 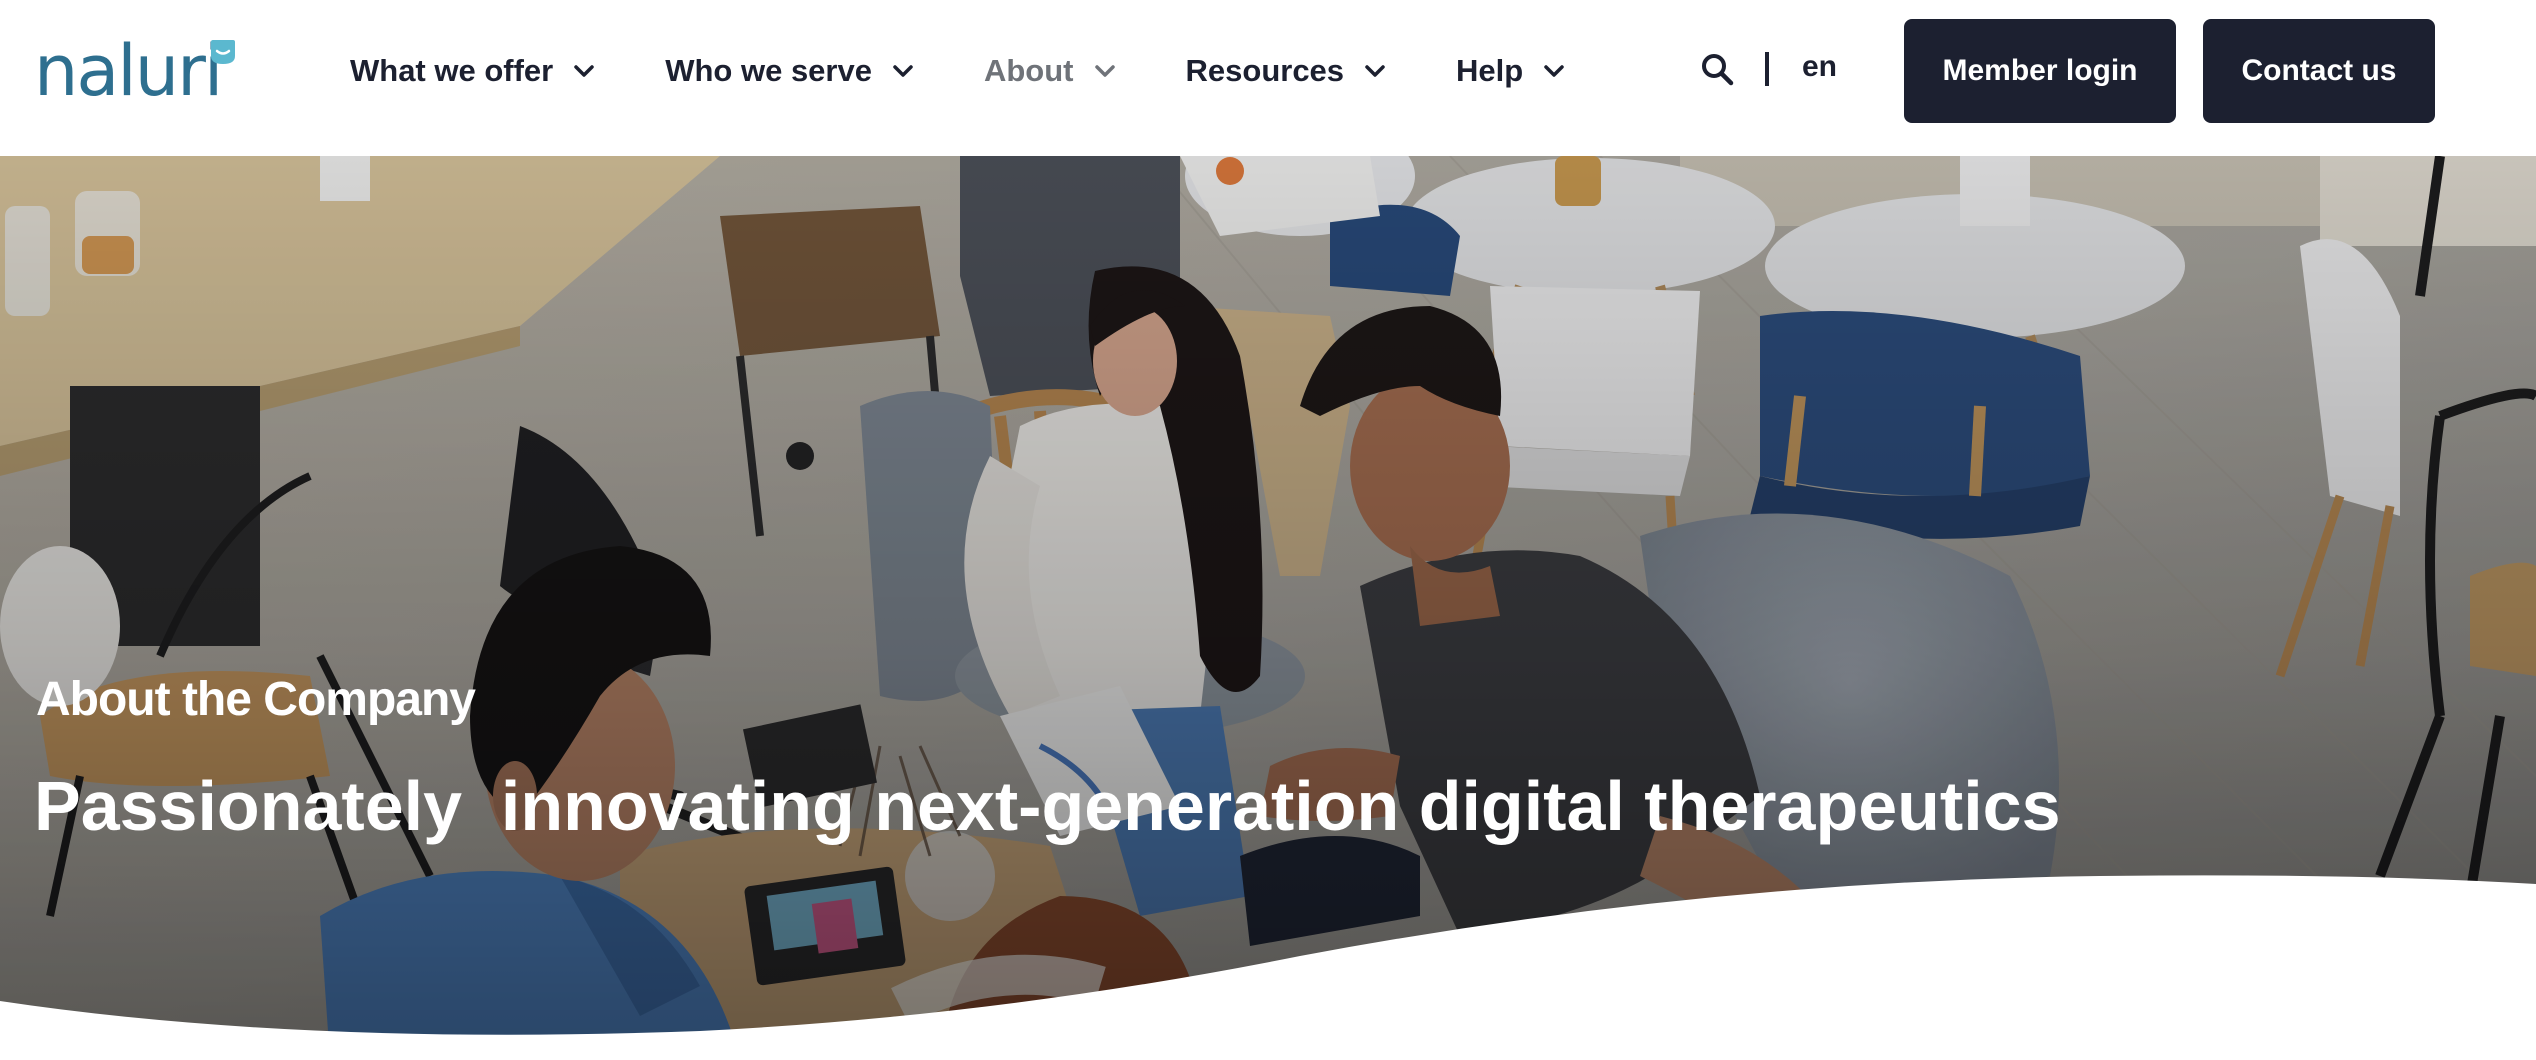 I want to click on member-login-button: Member login, so click(x=2040, y=71).